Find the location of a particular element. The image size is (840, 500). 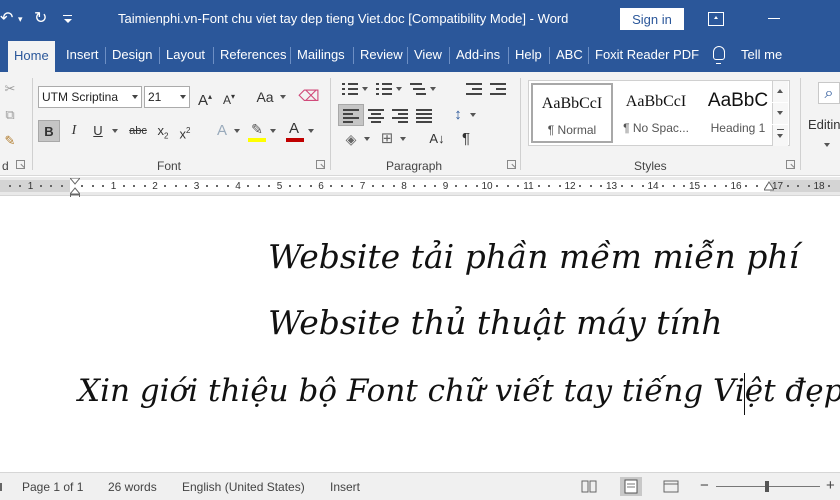

zoom-out-button: − is located at coordinates (704, 485).